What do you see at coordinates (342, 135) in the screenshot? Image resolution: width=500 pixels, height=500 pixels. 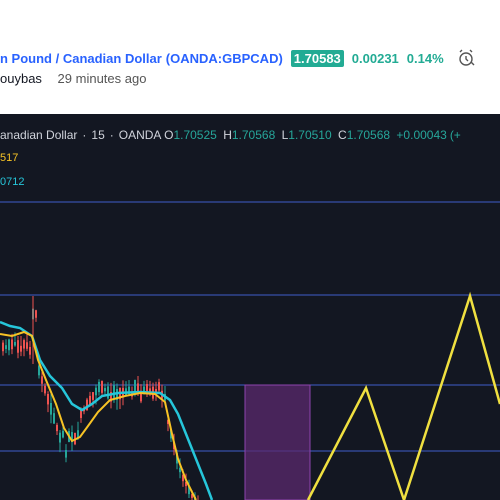 I see `legend-close-label: C` at bounding box center [342, 135].